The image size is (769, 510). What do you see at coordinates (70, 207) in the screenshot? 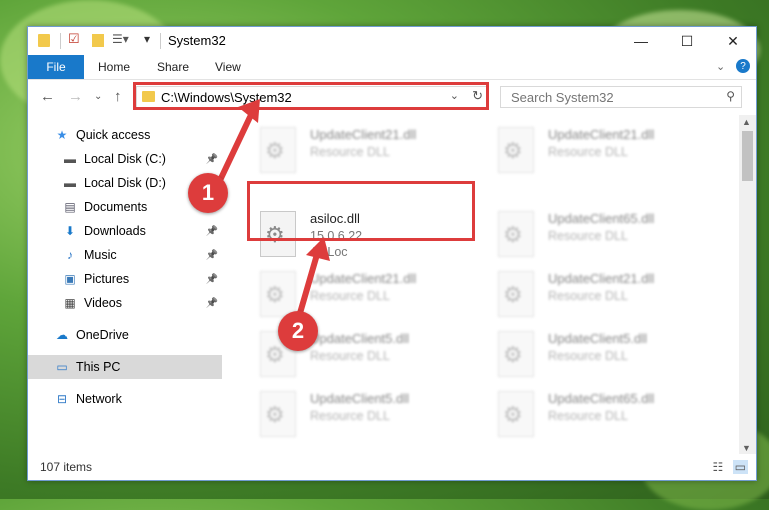
I see `documents-icon: ▤` at bounding box center [70, 207].